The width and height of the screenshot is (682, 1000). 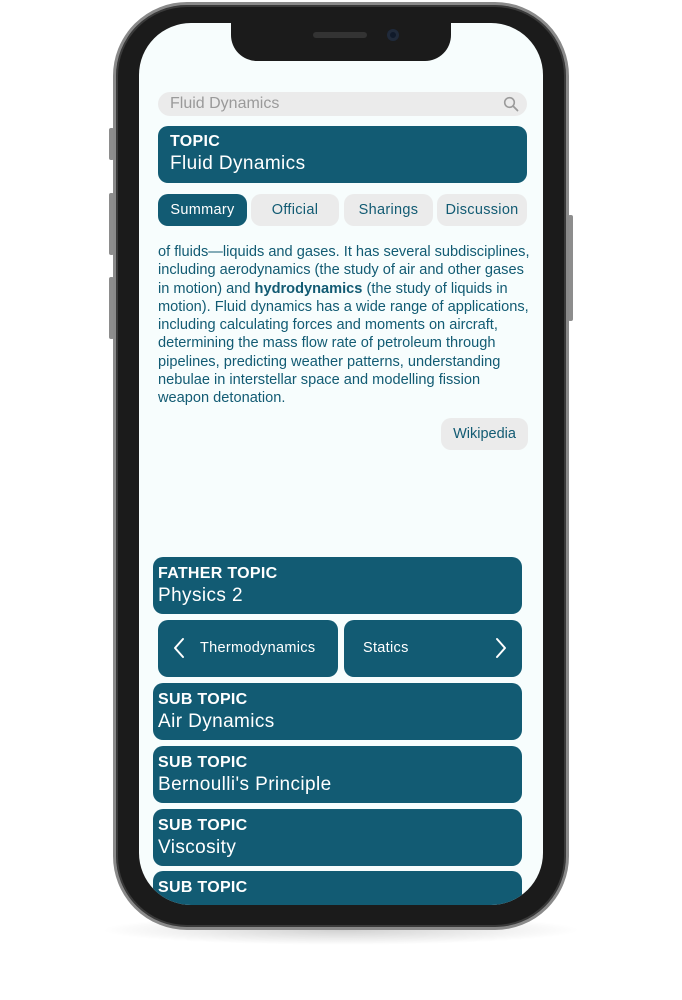 What do you see at coordinates (216, 721) in the screenshot?
I see `sub-topic-title: Air Dynamics` at bounding box center [216, 721].